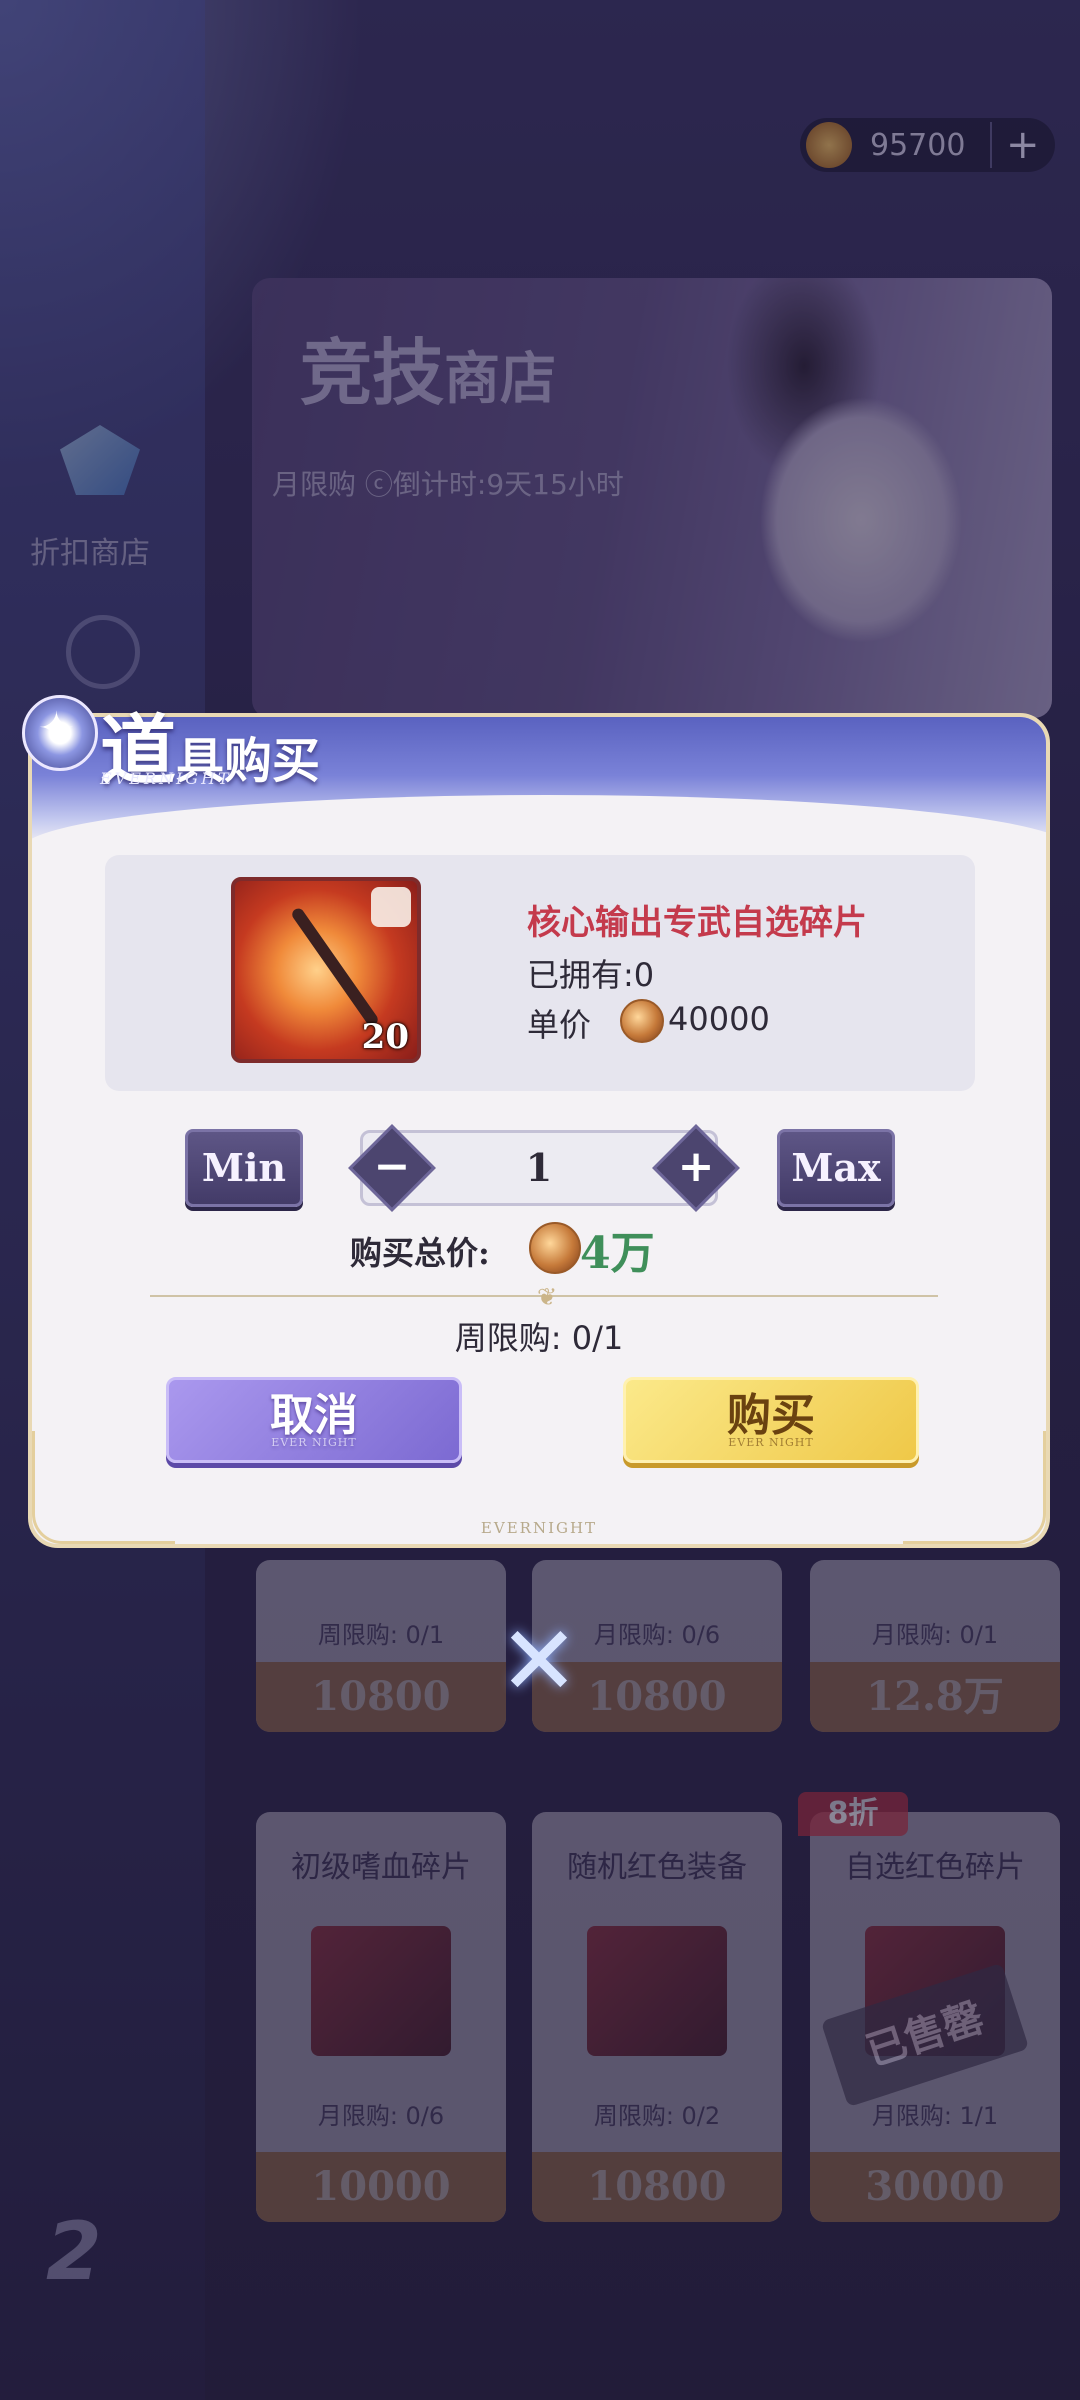 This screenshot has height=2400, width=1080. I want to click on weekly-limit: 周限购: 0/1, so click(539, 1338).